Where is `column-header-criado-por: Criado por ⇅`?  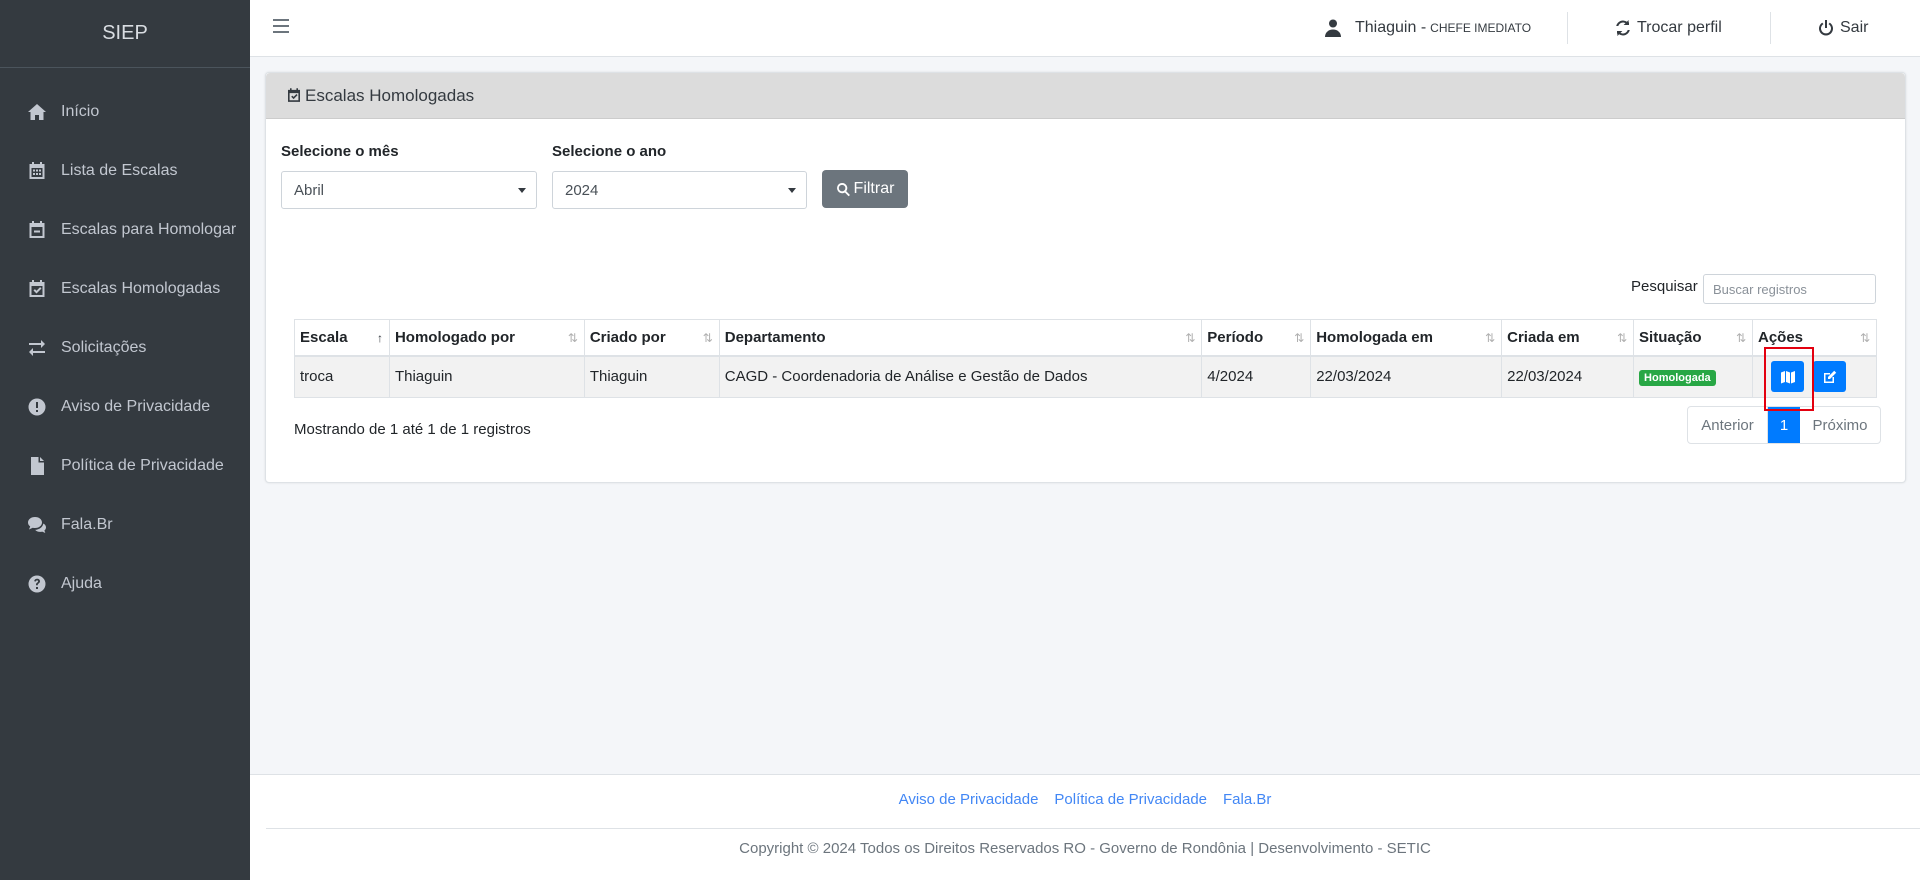
column-header-criado-por: Criado por ⇅ is located at coordinates (651, 338).